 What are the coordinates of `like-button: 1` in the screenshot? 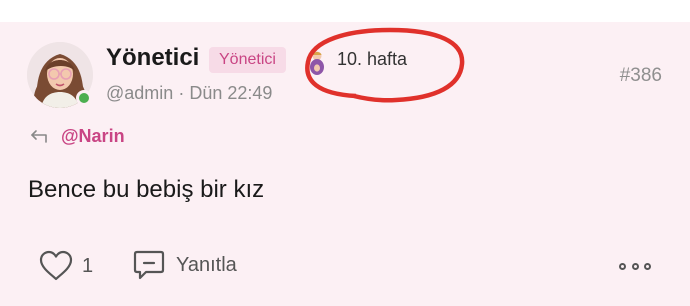 It's located at (65, 266).